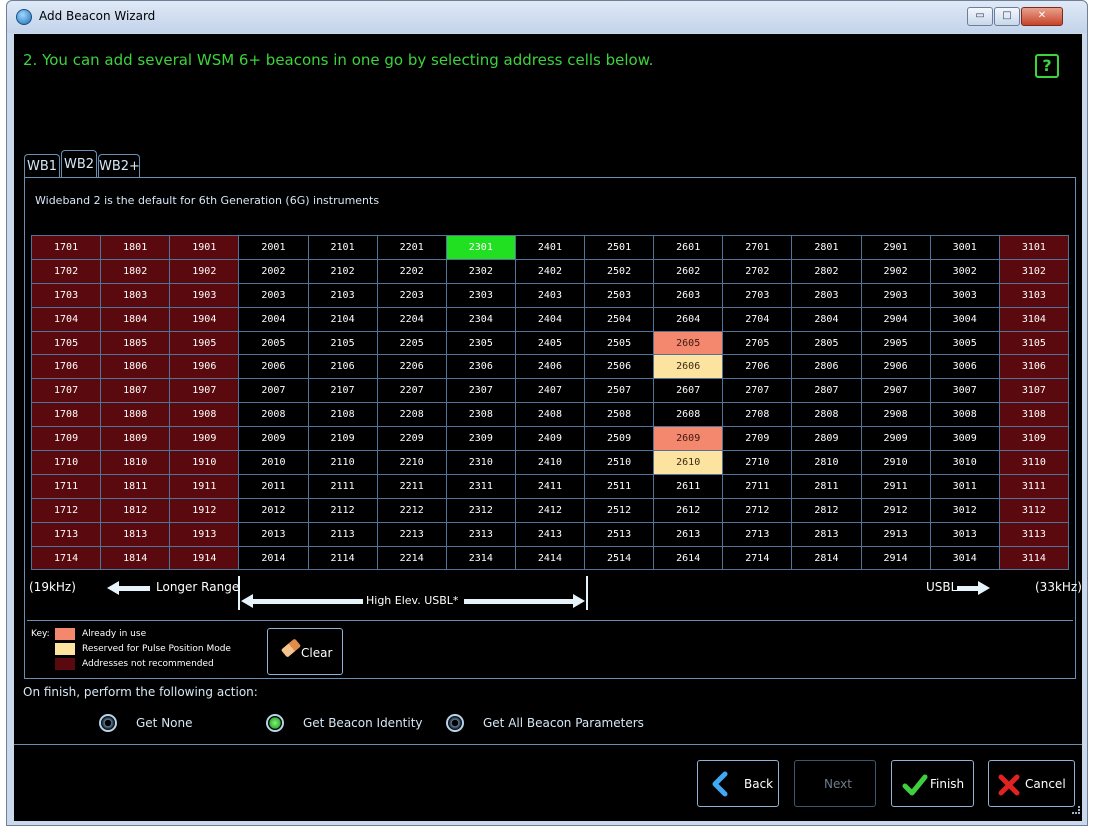 Image resolution: width=1093 pixels, height=833 pixels. Describe the element at coordinates (204, 295) in the screenshot. I see `address-cell-1903: 1903` at that location.